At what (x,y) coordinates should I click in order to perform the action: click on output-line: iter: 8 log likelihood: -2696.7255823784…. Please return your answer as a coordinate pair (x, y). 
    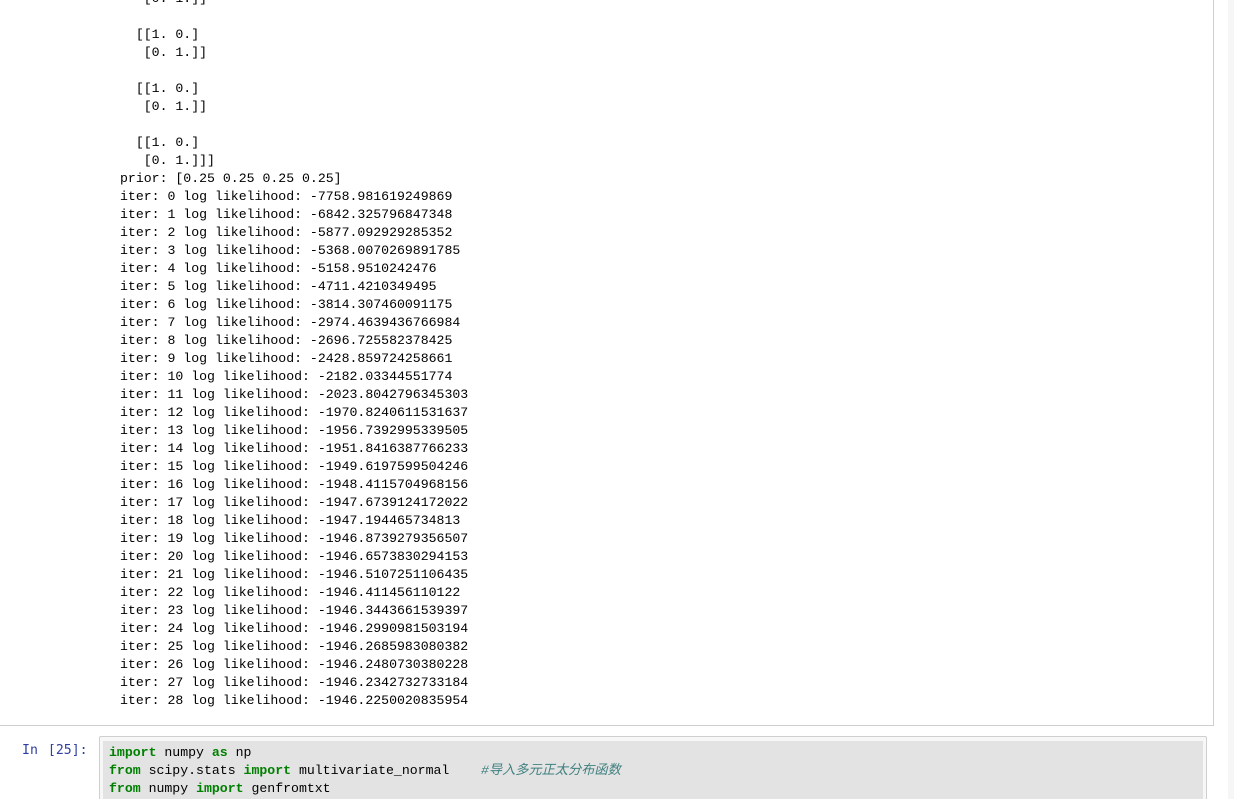
    Looking at the image, I should click on (286, 340).